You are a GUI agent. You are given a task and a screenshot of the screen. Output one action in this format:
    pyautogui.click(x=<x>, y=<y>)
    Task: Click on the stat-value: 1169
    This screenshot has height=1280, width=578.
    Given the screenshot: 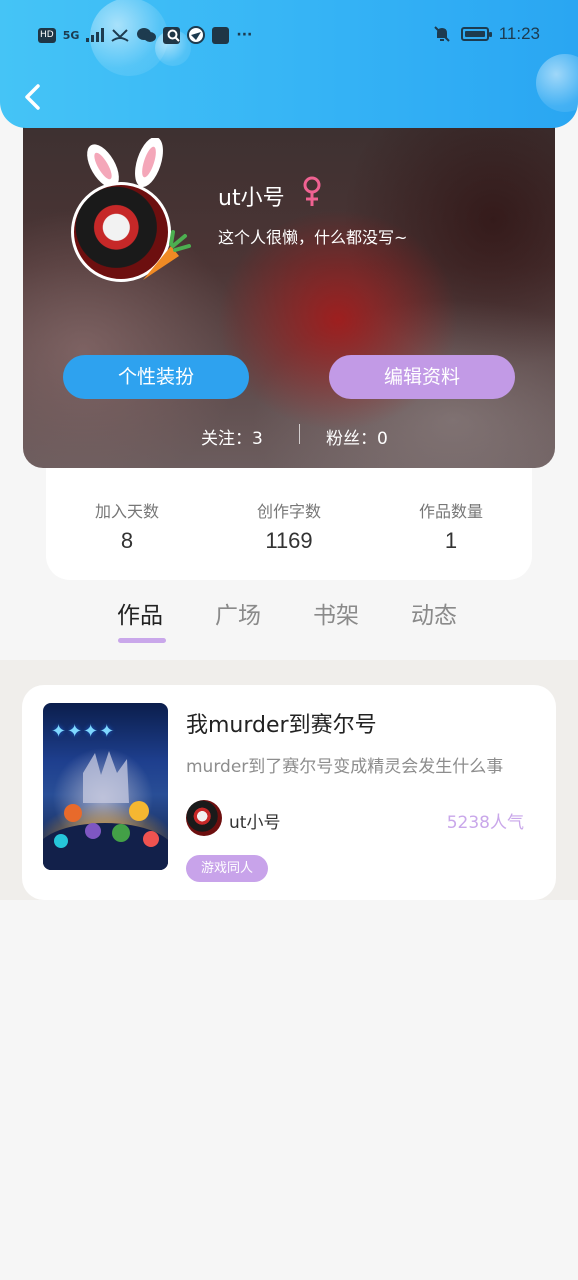 What is the action you would take?
    pyautogui.click(x=289, y=540)
    